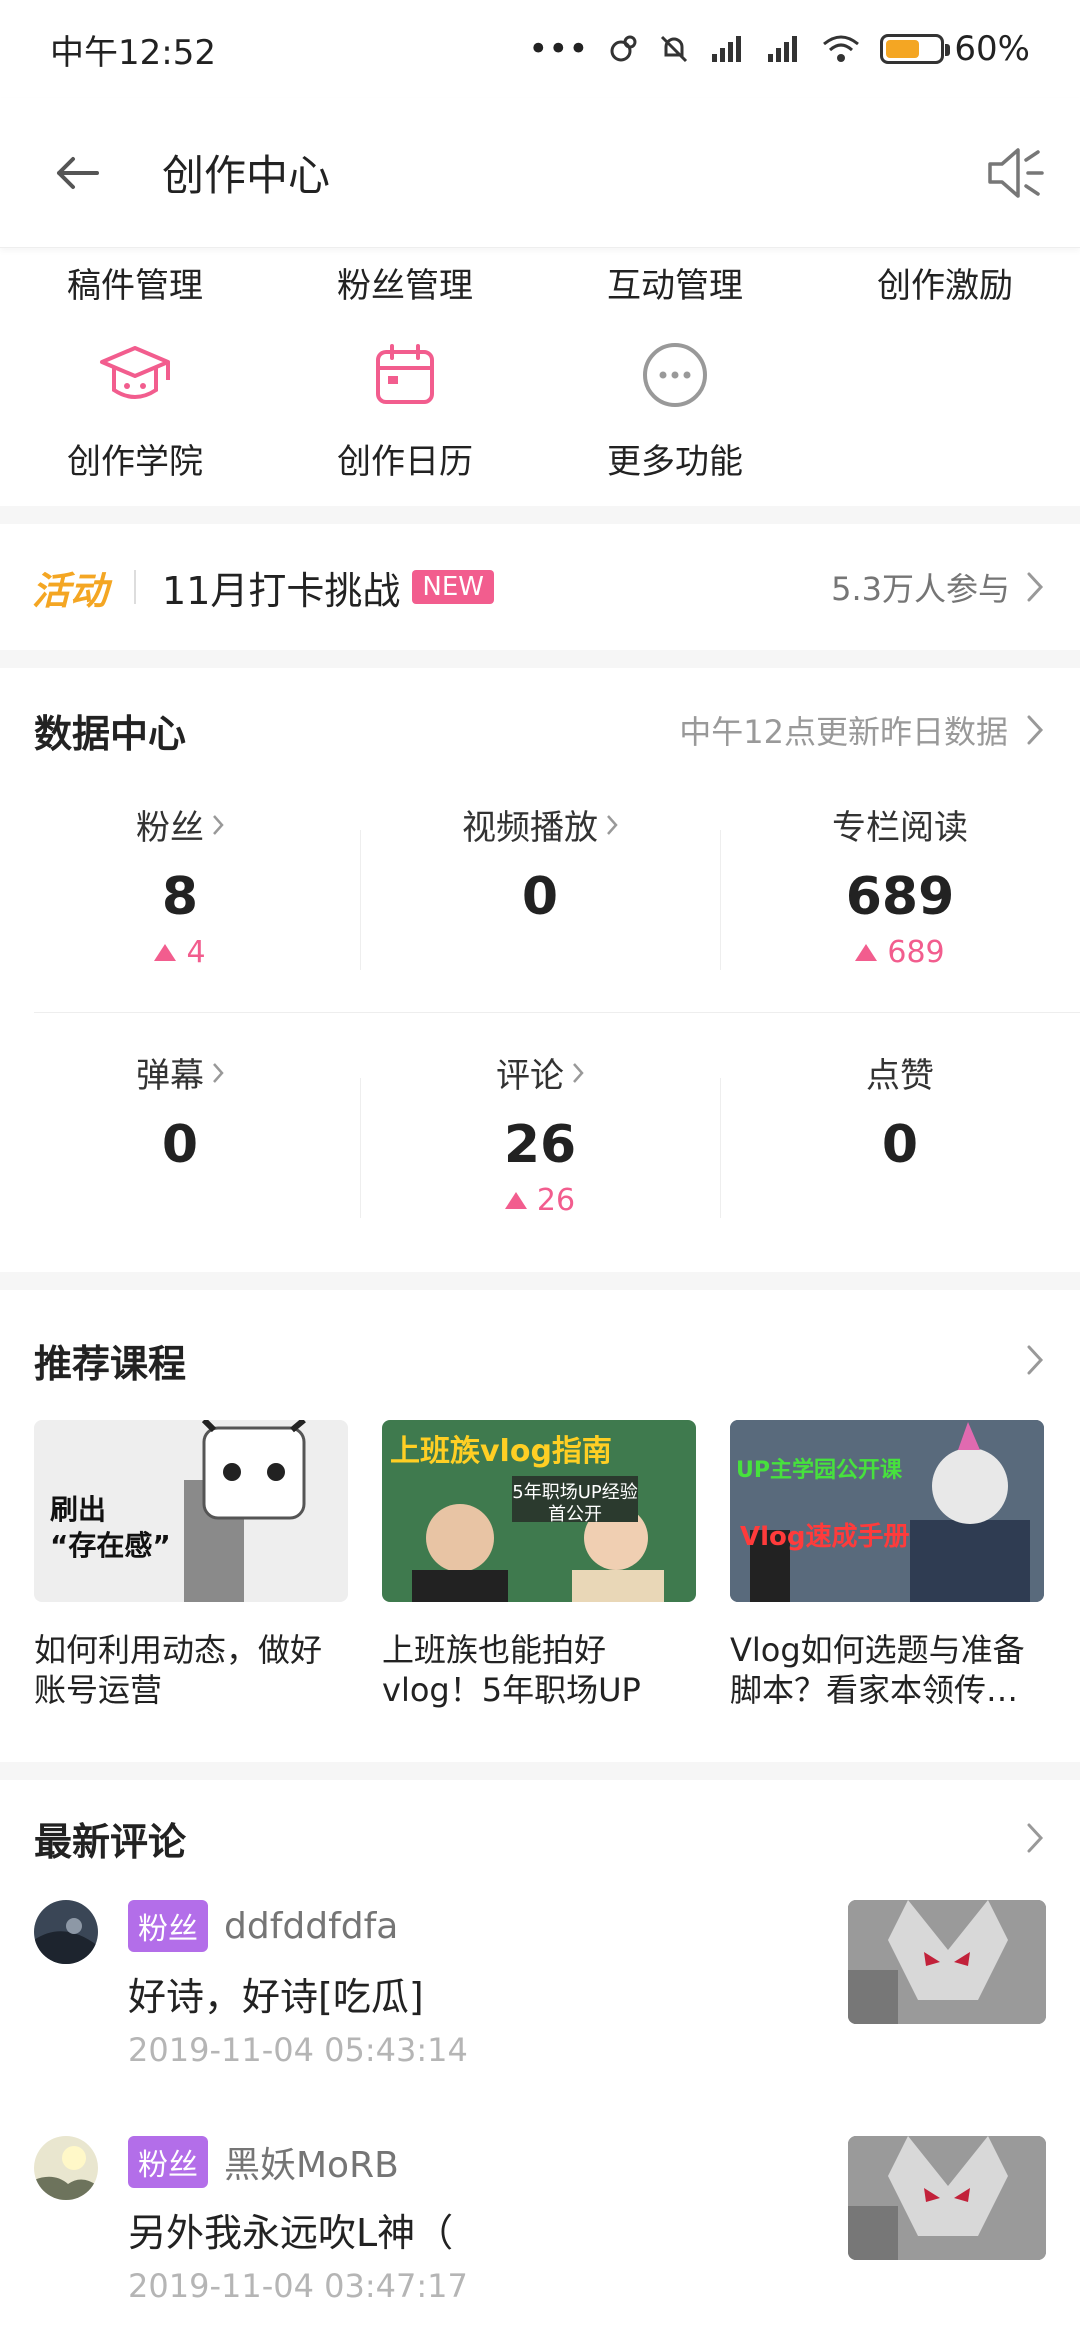 The width and height of the screenshot is (1080, 2340). I want to click on stat-column-reads: 专栏阅读 689 689, so click(900, 885).